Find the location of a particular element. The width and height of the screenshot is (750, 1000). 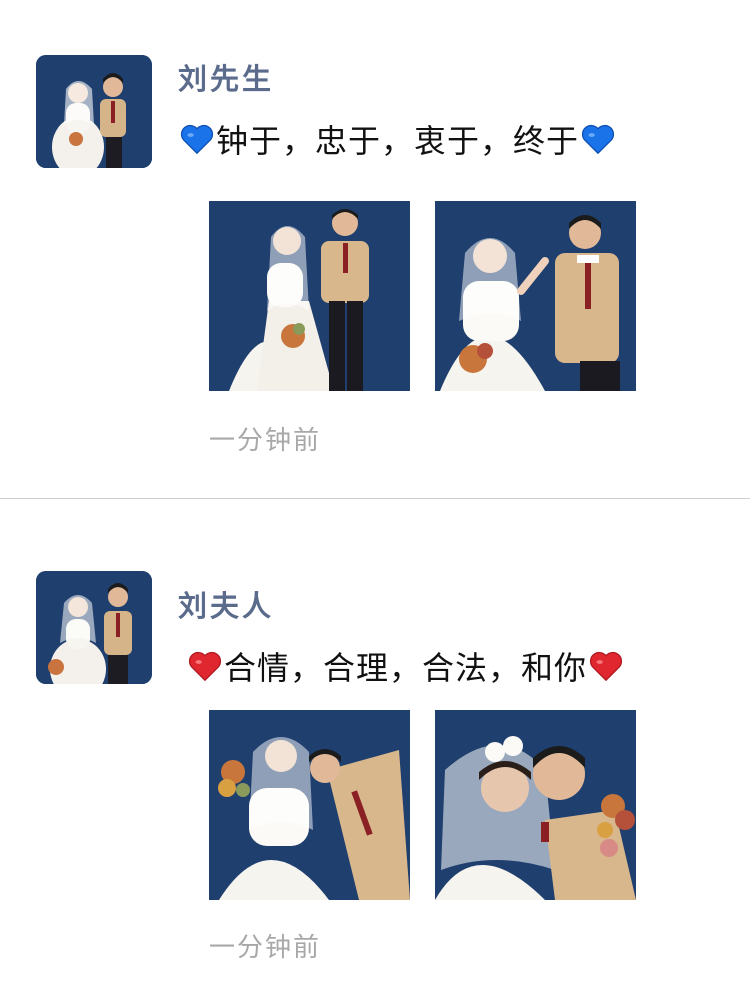

post-caption: 合情，合理，合法，和你 is located at coordinates (405, 666).